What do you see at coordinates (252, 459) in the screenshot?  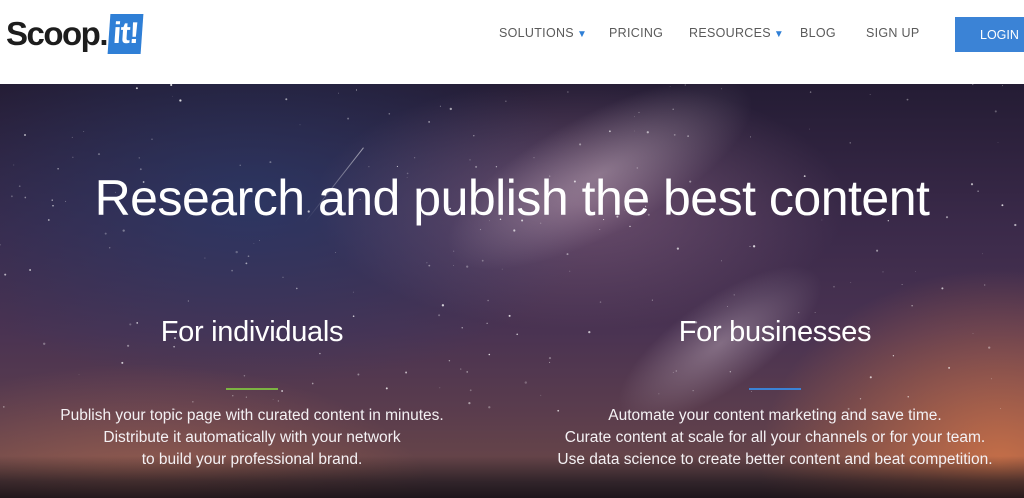 I see `individuals-line: to build your professional brand.` at bounding box center [252, 459].